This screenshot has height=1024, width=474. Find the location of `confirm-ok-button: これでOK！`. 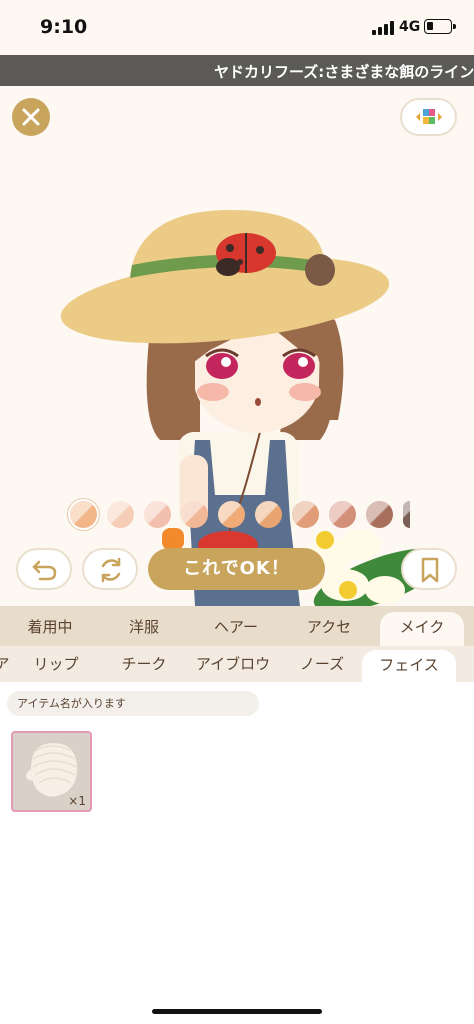

confirm-ok-button: これでOK！ is located at coordinates (236, 569).